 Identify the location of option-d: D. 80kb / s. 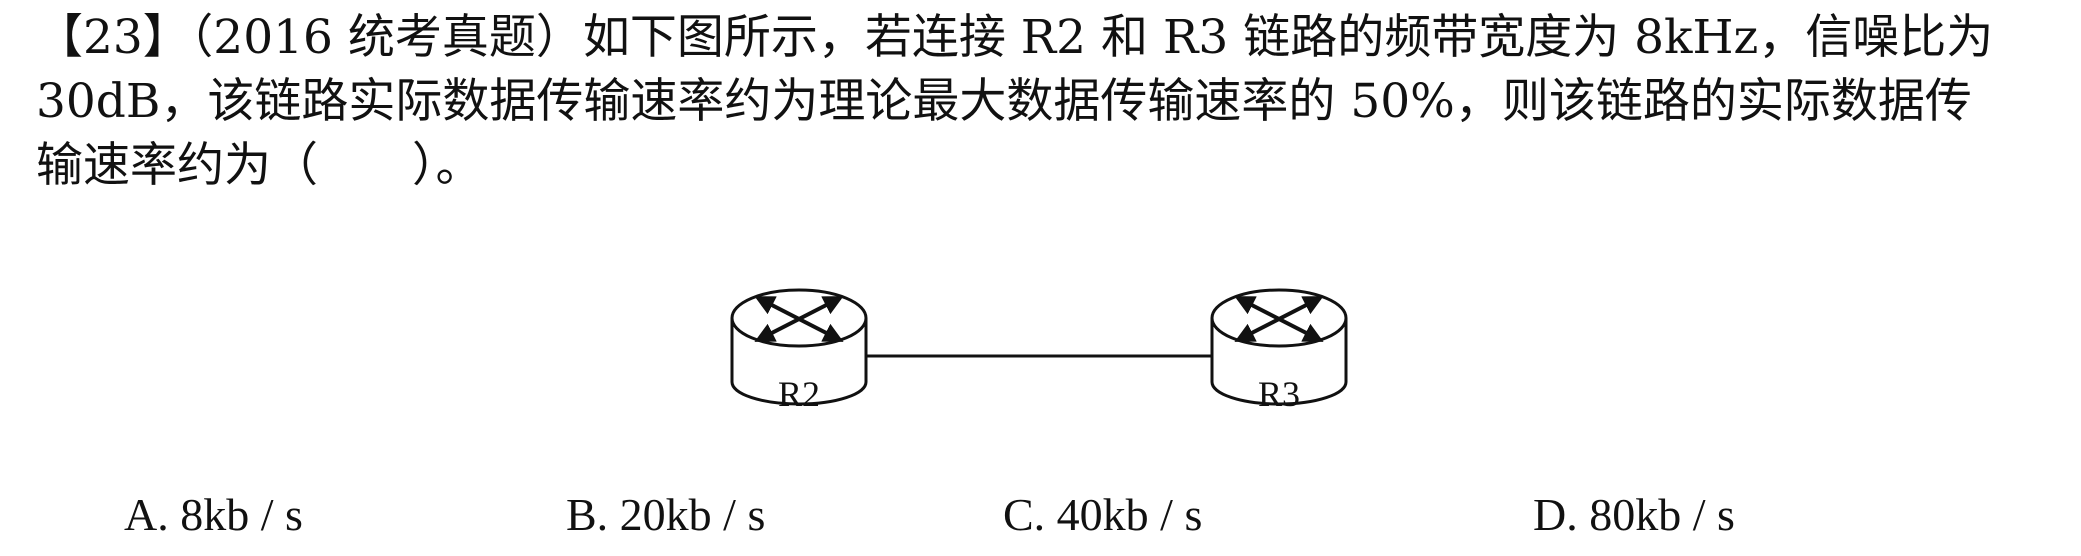
(1634, 514).